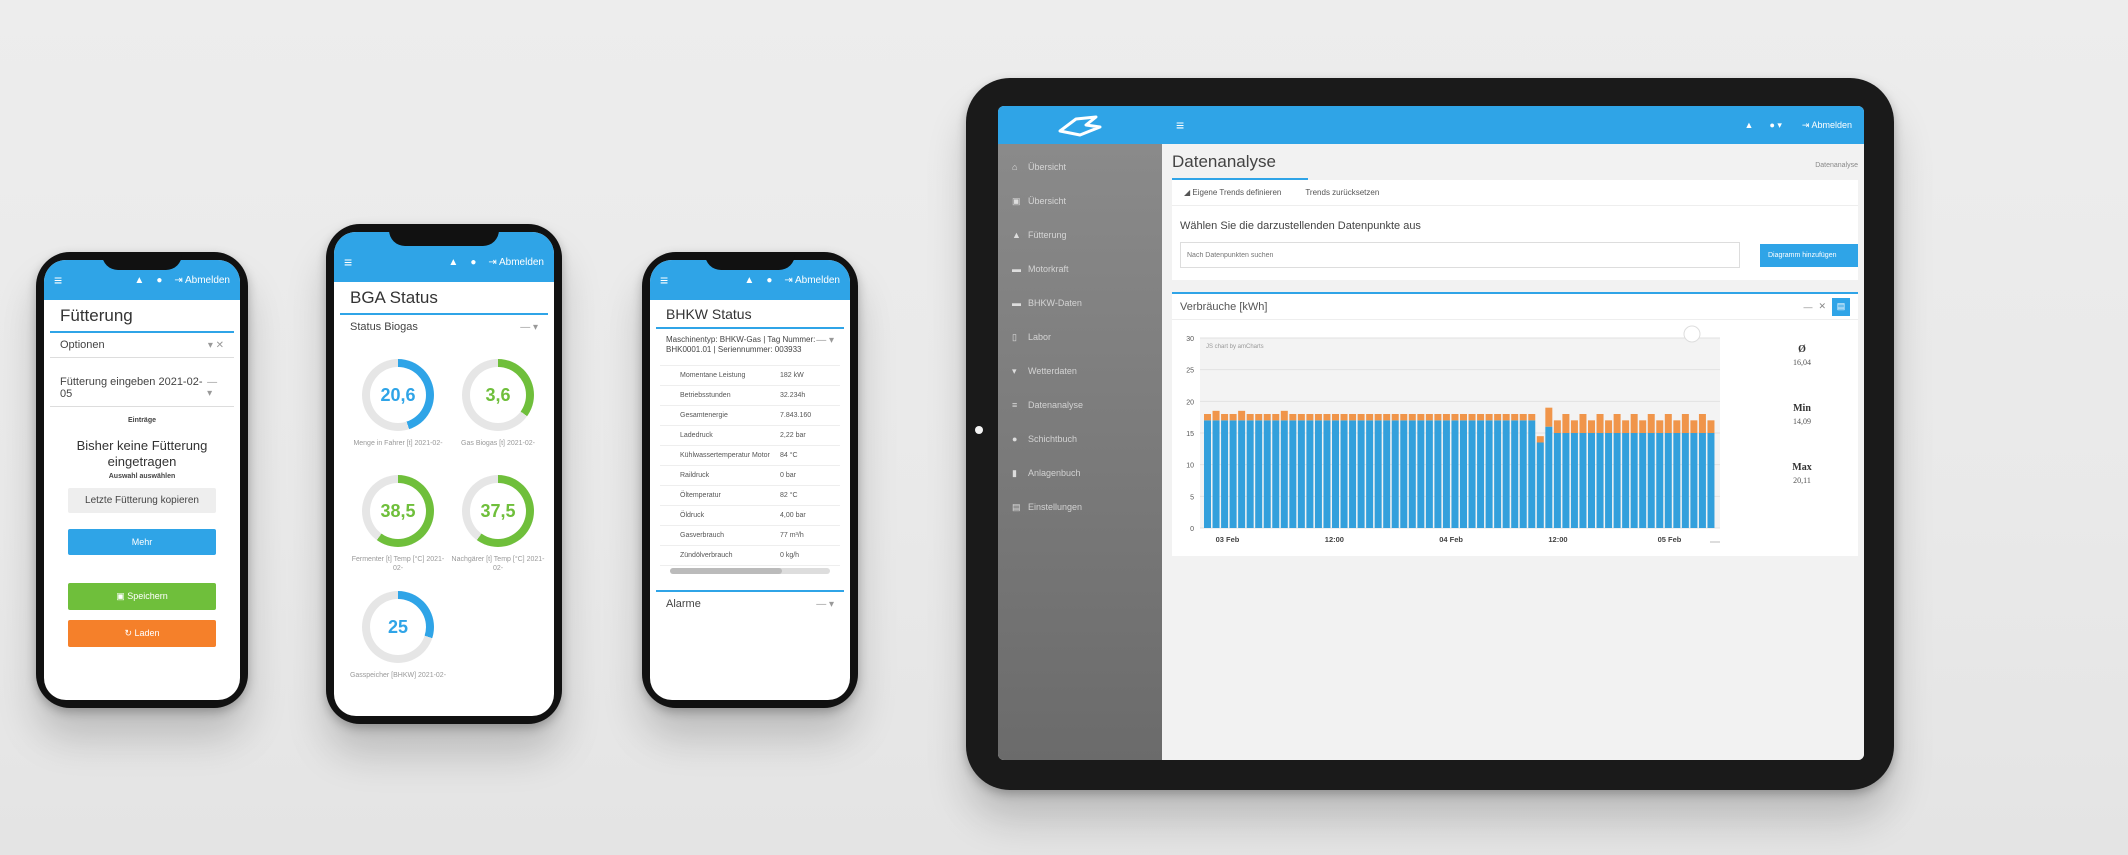  What do you see at coordinates (398, 564) in the screenshot?
I see `gauge-label: Fermenter [t] Temp [°C] 2021-02-` at bounding box center [398, 564].